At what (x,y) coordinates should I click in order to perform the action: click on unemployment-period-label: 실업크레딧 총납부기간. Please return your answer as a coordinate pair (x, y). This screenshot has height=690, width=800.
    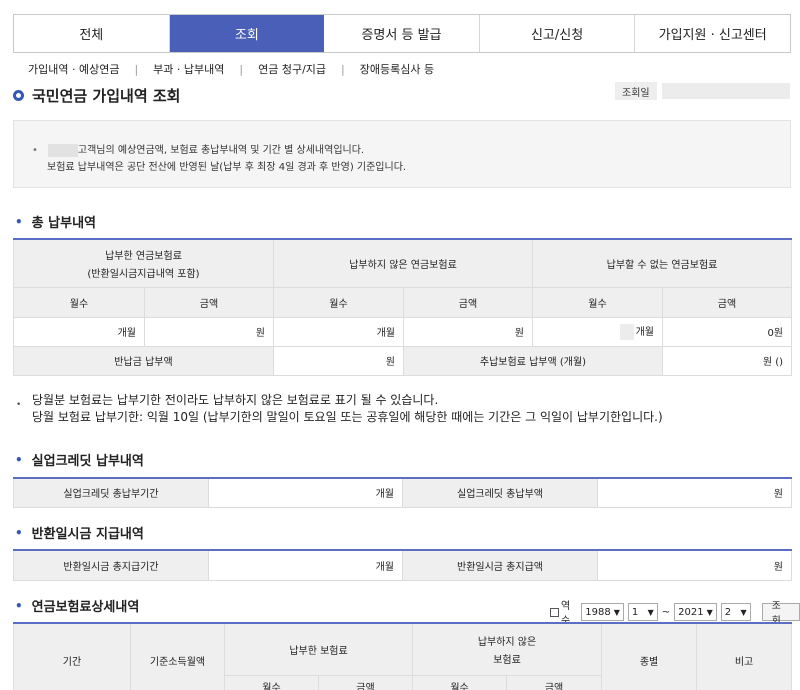
    Looking at the image, I should click on (111, 492).